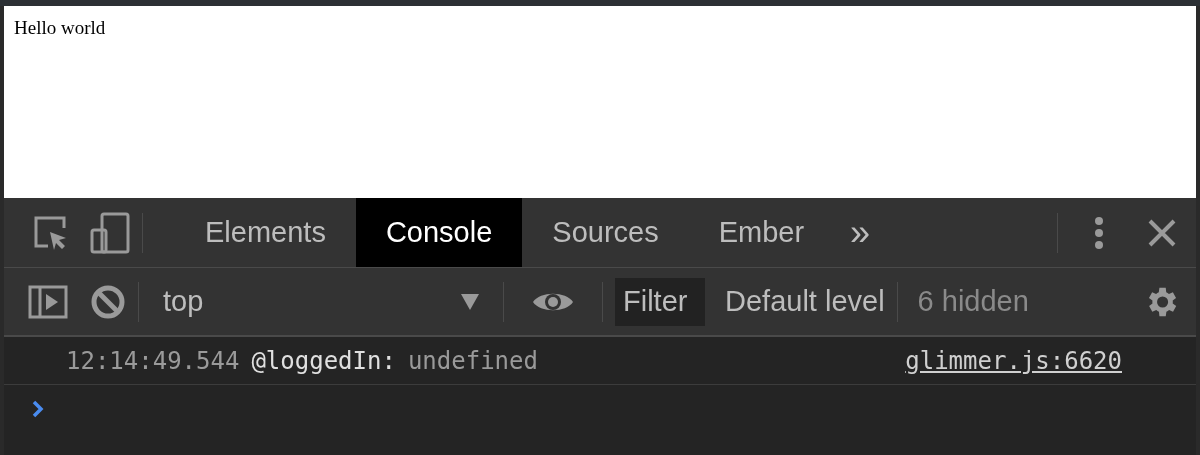 Image resolution: width=1200 pixels, height=455 pixels. Describe the element at coordinates (439, 232) in the screenshot. I see `devtools-tab: Console` at that location.